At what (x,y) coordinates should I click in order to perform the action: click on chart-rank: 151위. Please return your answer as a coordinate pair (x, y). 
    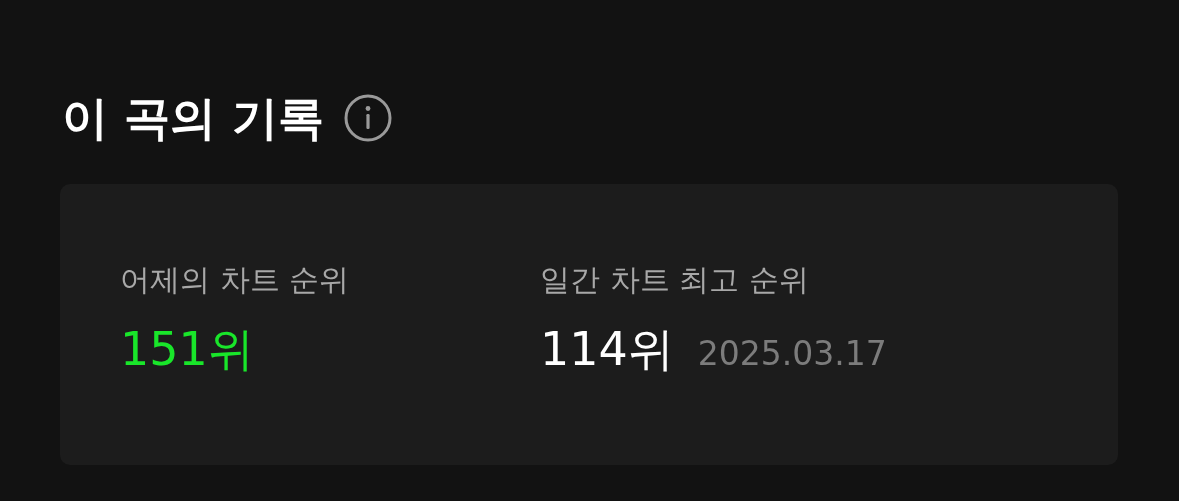
    Looking at the image, I should click on (187, 349).